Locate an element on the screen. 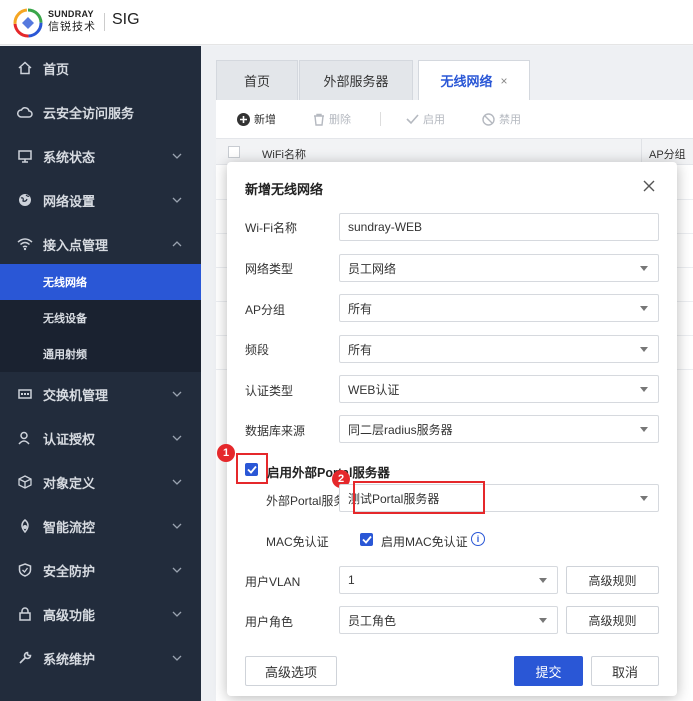 The width and height of the screenshot is (693, 701). sidebar-item-label: 高级功能 is located at coordinates (69, 615).